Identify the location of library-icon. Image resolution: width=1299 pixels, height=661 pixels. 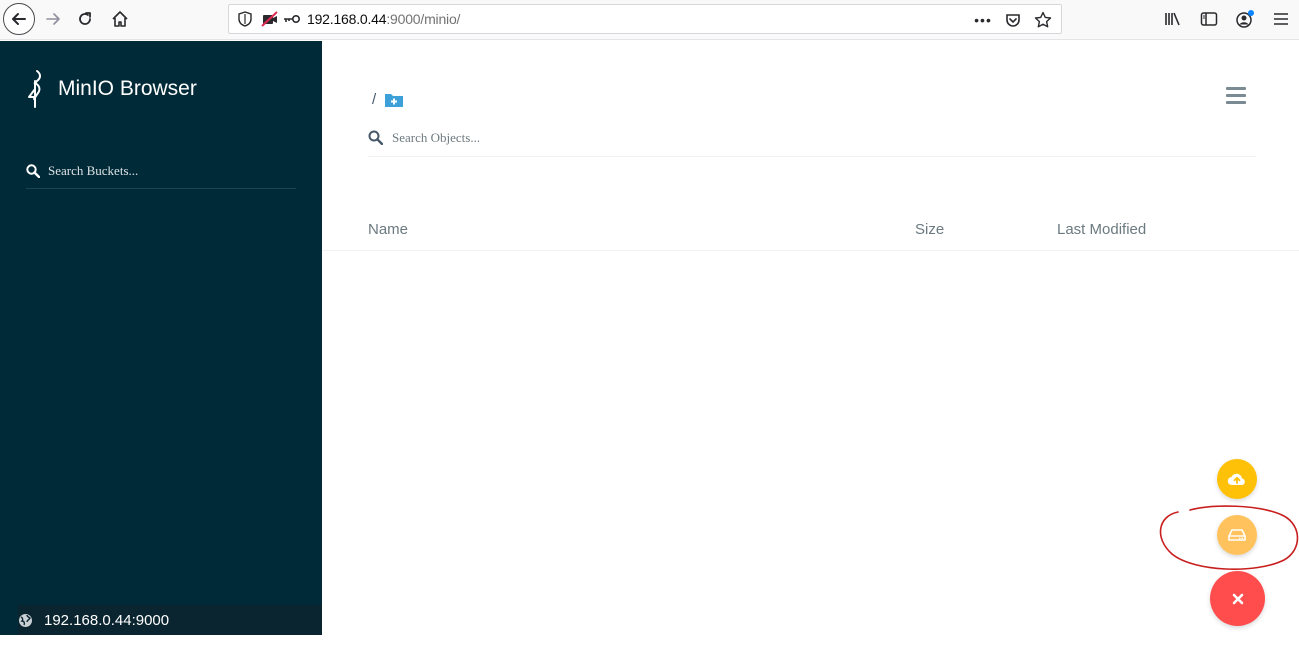
(1173, 19).